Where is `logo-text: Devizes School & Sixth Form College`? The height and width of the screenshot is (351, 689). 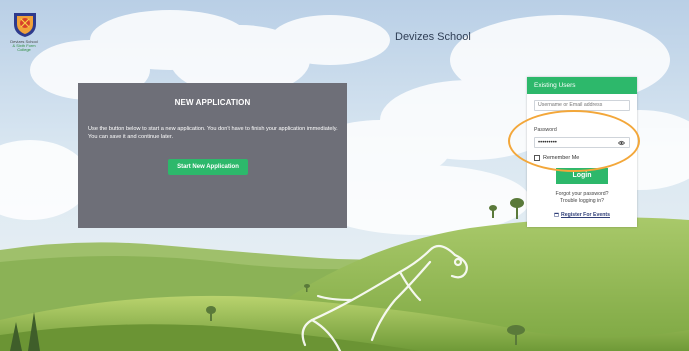 logo-text: Devizes School & Sixth Form College is located at coordinates (24, 46).